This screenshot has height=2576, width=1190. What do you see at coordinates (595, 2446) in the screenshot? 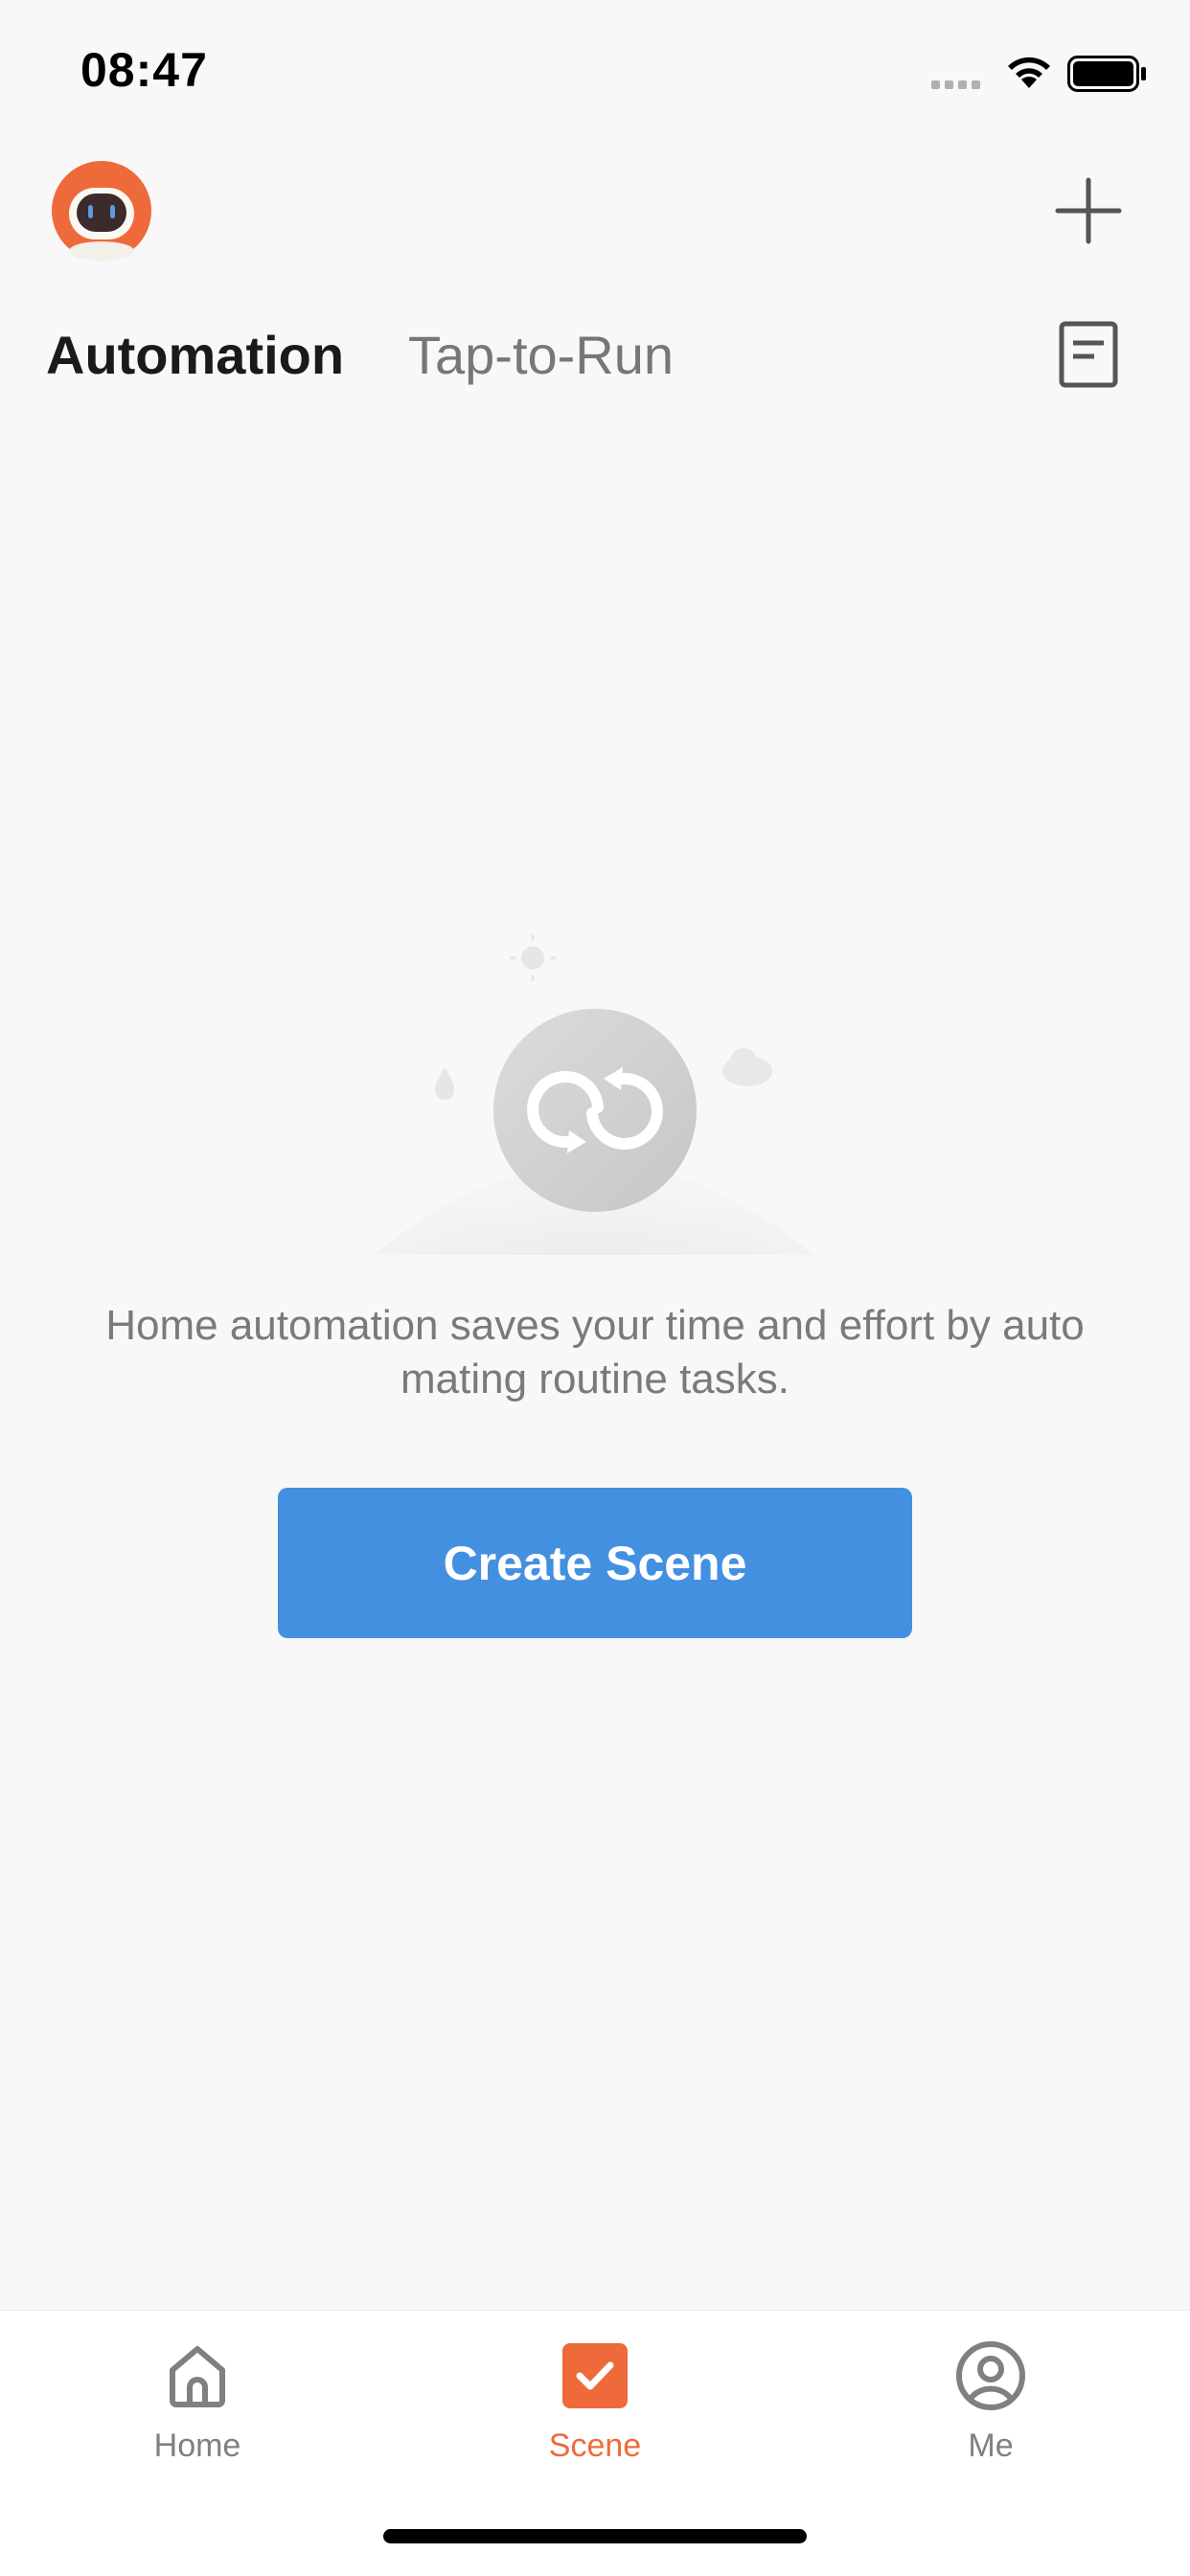
I see `nav-scene-label: Scene` at bounding box center [595, 2446].